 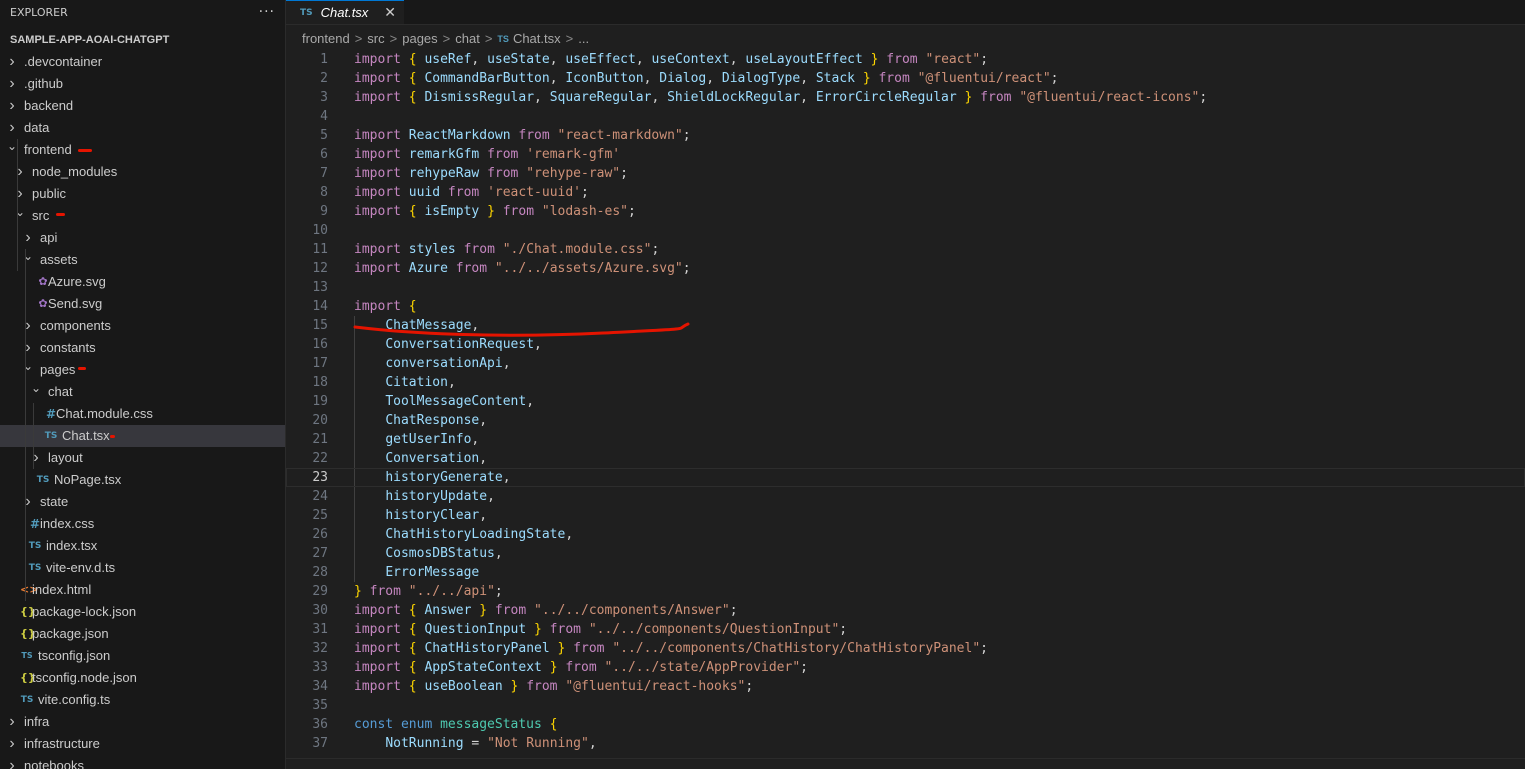 What do you see at coordinates (905, 763) in the screenshot?
I see `horizontal-scrollbar` at bounding box center [905, 763].